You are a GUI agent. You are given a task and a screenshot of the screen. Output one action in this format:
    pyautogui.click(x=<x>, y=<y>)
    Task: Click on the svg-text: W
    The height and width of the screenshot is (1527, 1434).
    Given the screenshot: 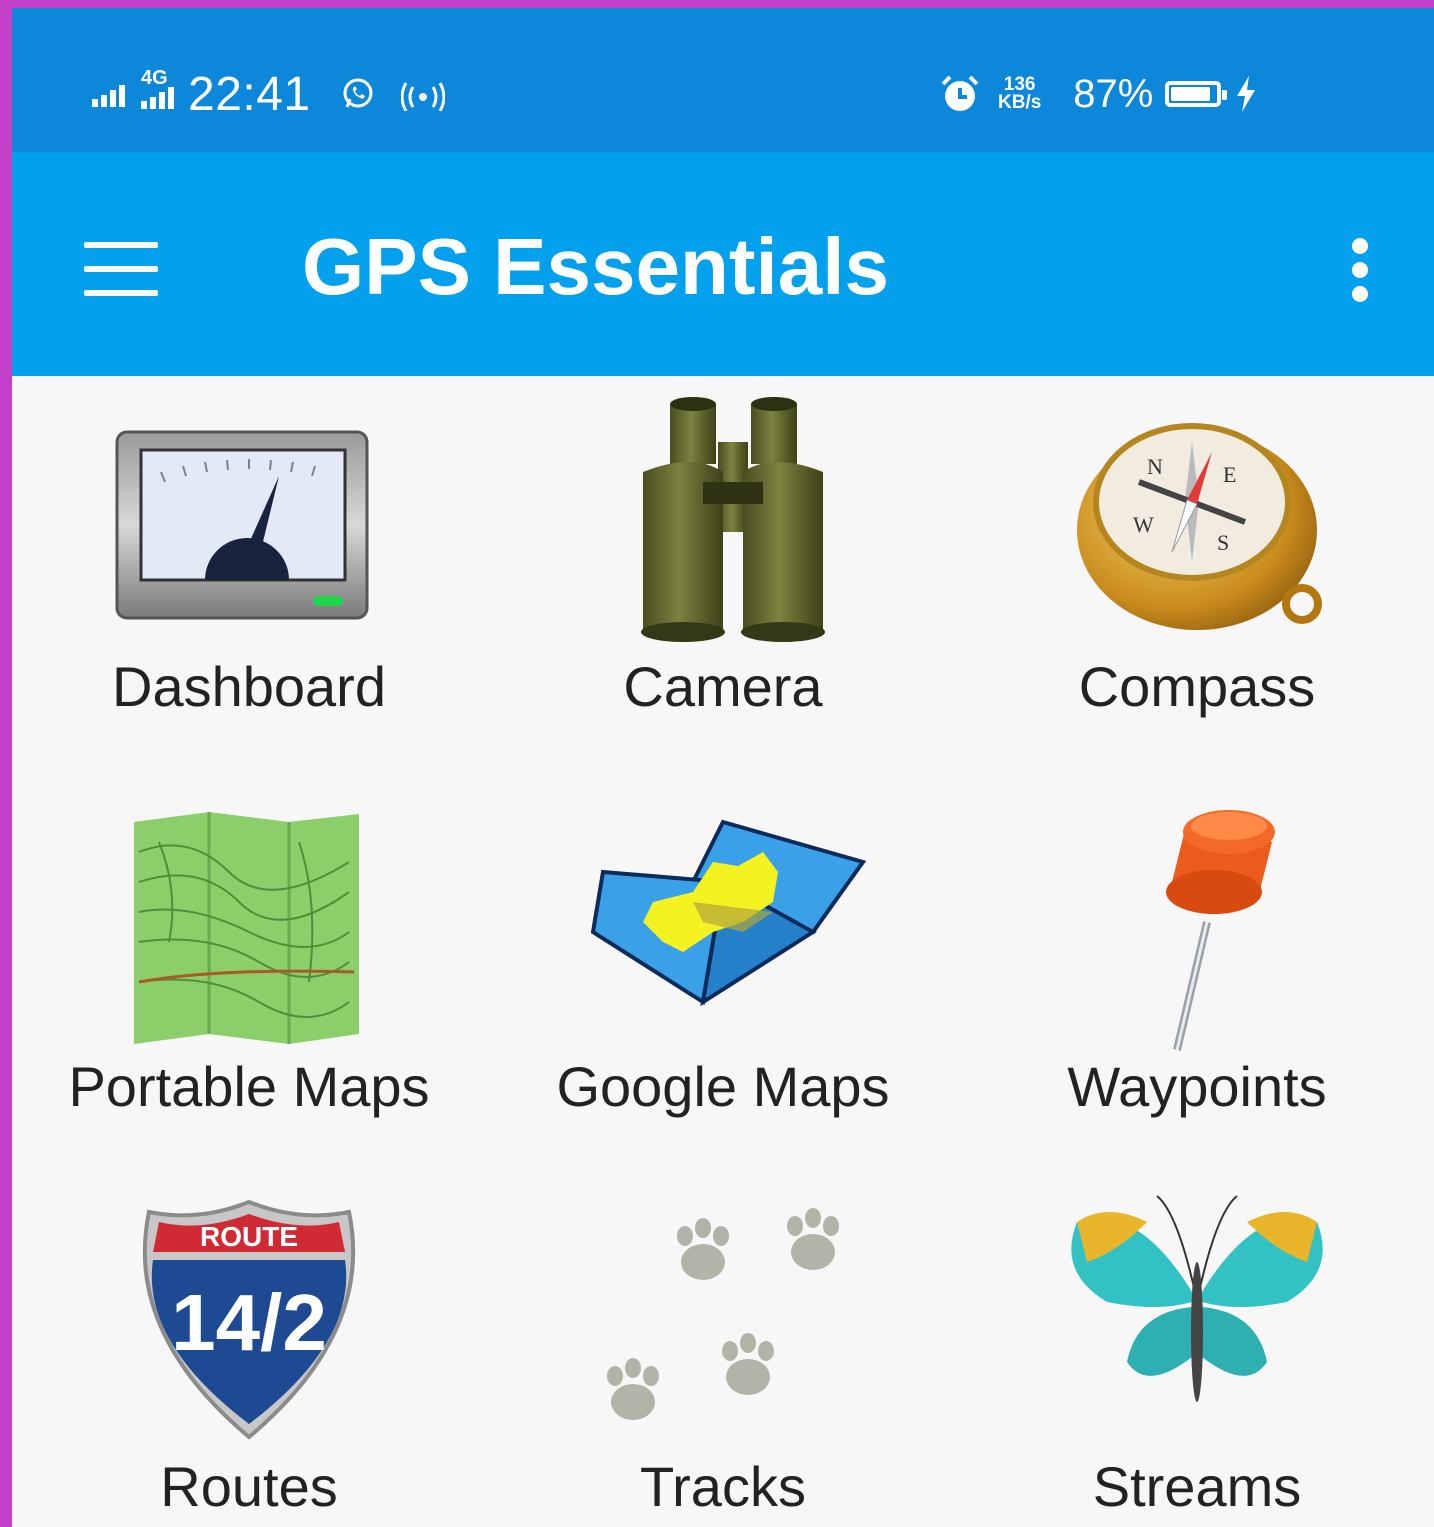 What is the action you would take?
    pyautogui.click(x=1143, y=524)
    